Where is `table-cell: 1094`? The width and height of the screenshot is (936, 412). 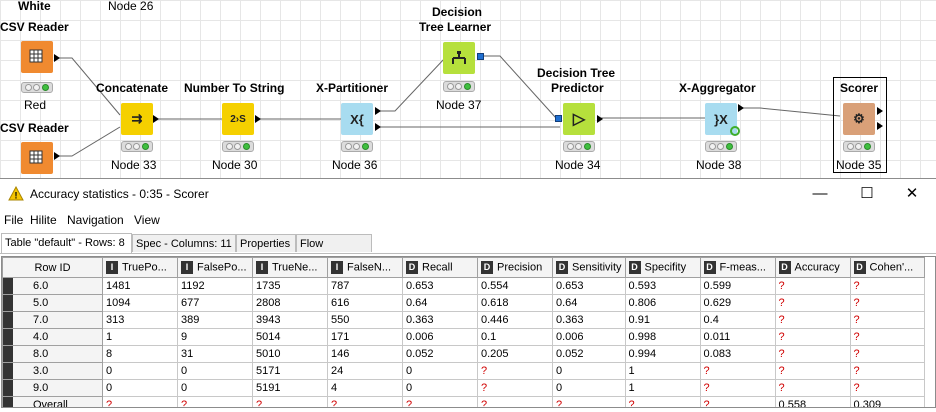 table-cell: 1094 is located at coordinates (140, 303).